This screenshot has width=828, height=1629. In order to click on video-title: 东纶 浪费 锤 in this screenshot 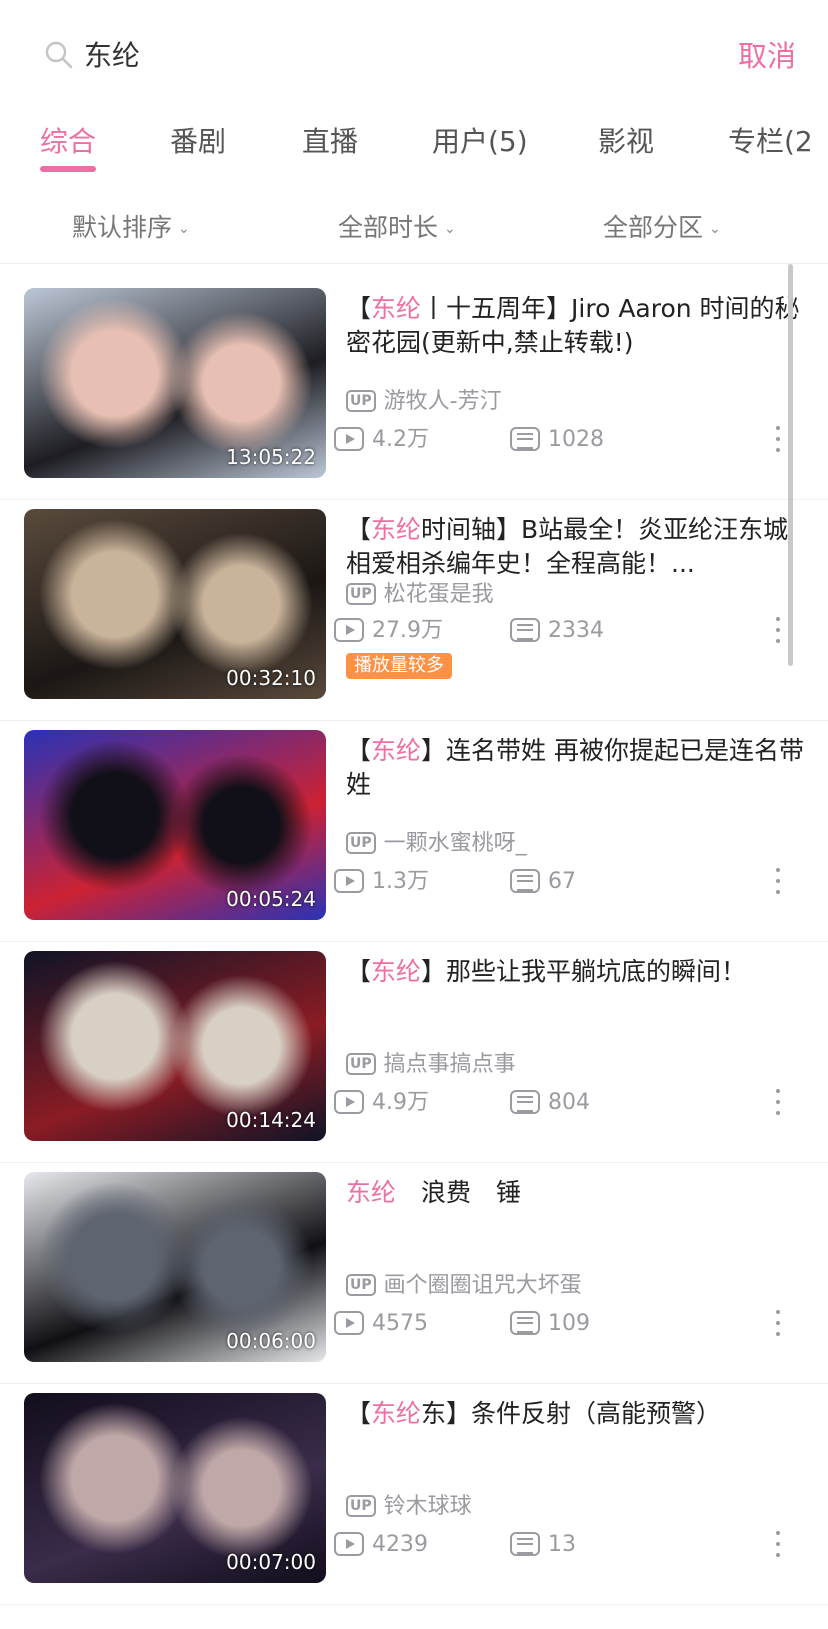, I will do `click(576, 1193)`.